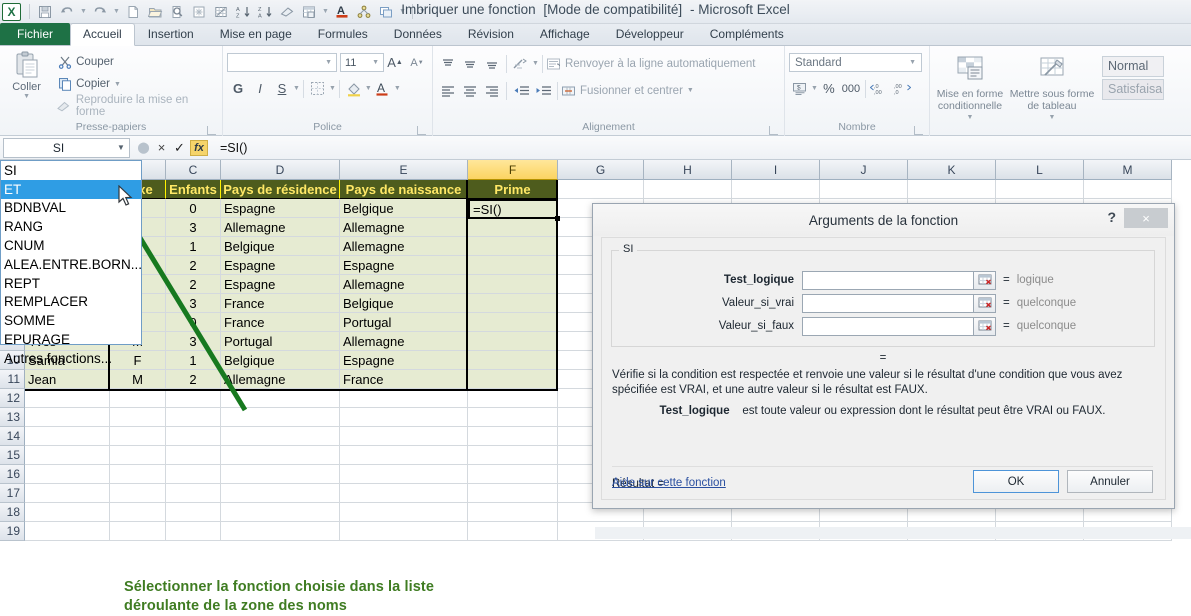 This screenshot has width=1191, height=616. What do you see at coordinates (776, 170) in the screenshot?
I see `col-header-I: I` at bounding box center [776, 170].